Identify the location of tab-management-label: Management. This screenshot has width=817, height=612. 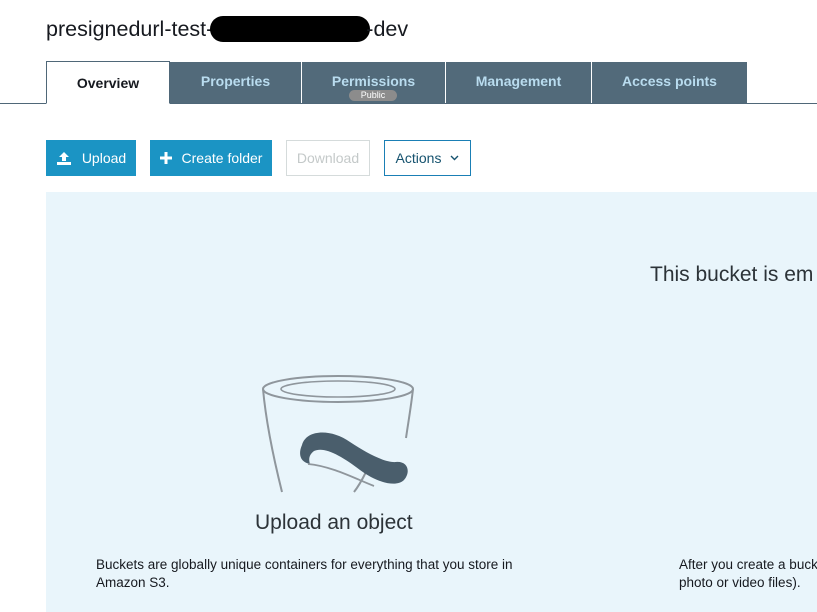
(518, 81).